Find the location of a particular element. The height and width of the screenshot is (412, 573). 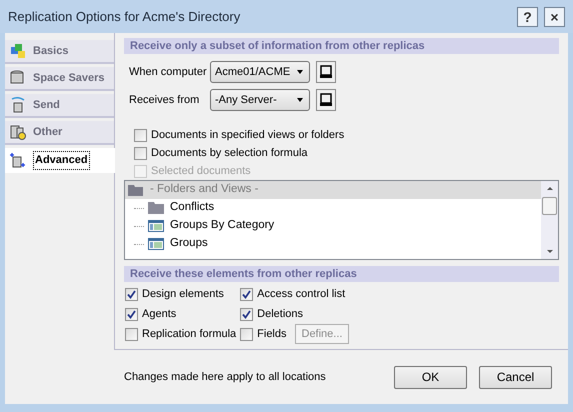

tab: Send is located at coordinates (59, 106).